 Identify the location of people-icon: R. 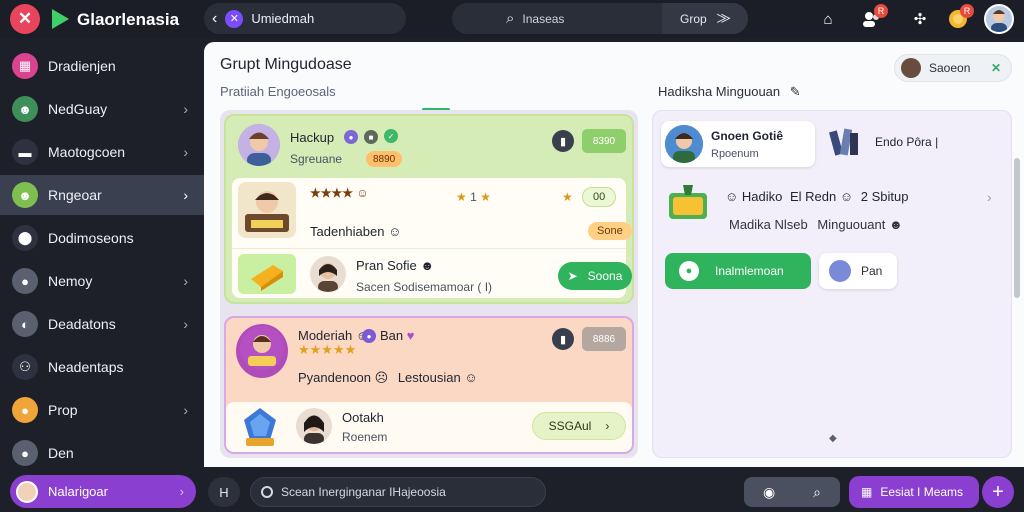
(874, 17).